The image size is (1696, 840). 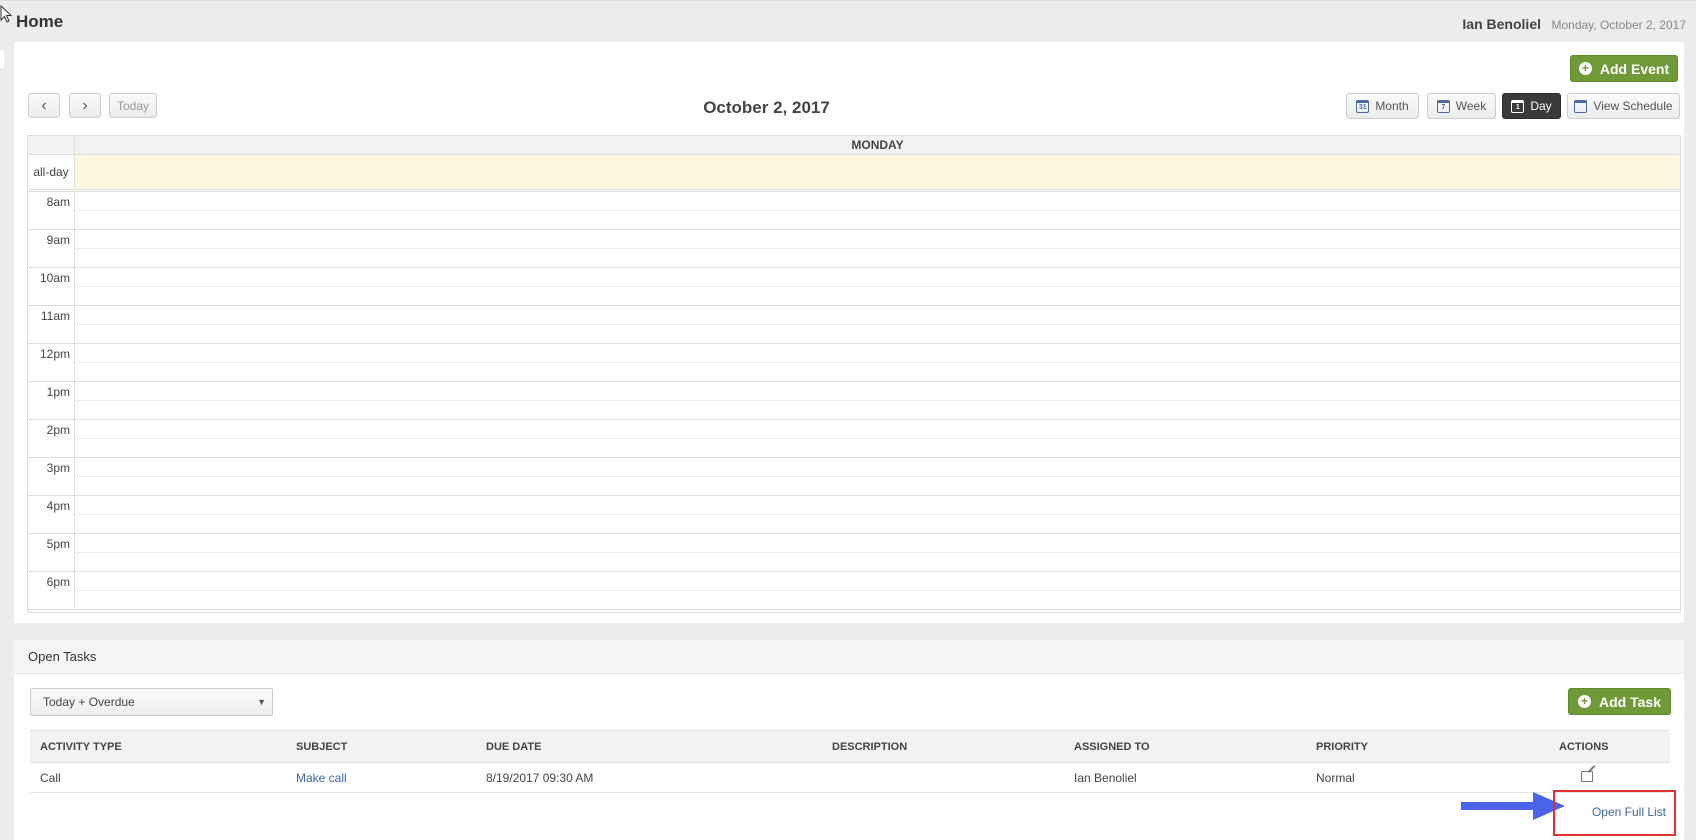 What do you see at coordinates (649, 777) in the screenshot?
I see `cell-due-date: 8/19/2017 09:30 AM` at bounding box center [649, 777].